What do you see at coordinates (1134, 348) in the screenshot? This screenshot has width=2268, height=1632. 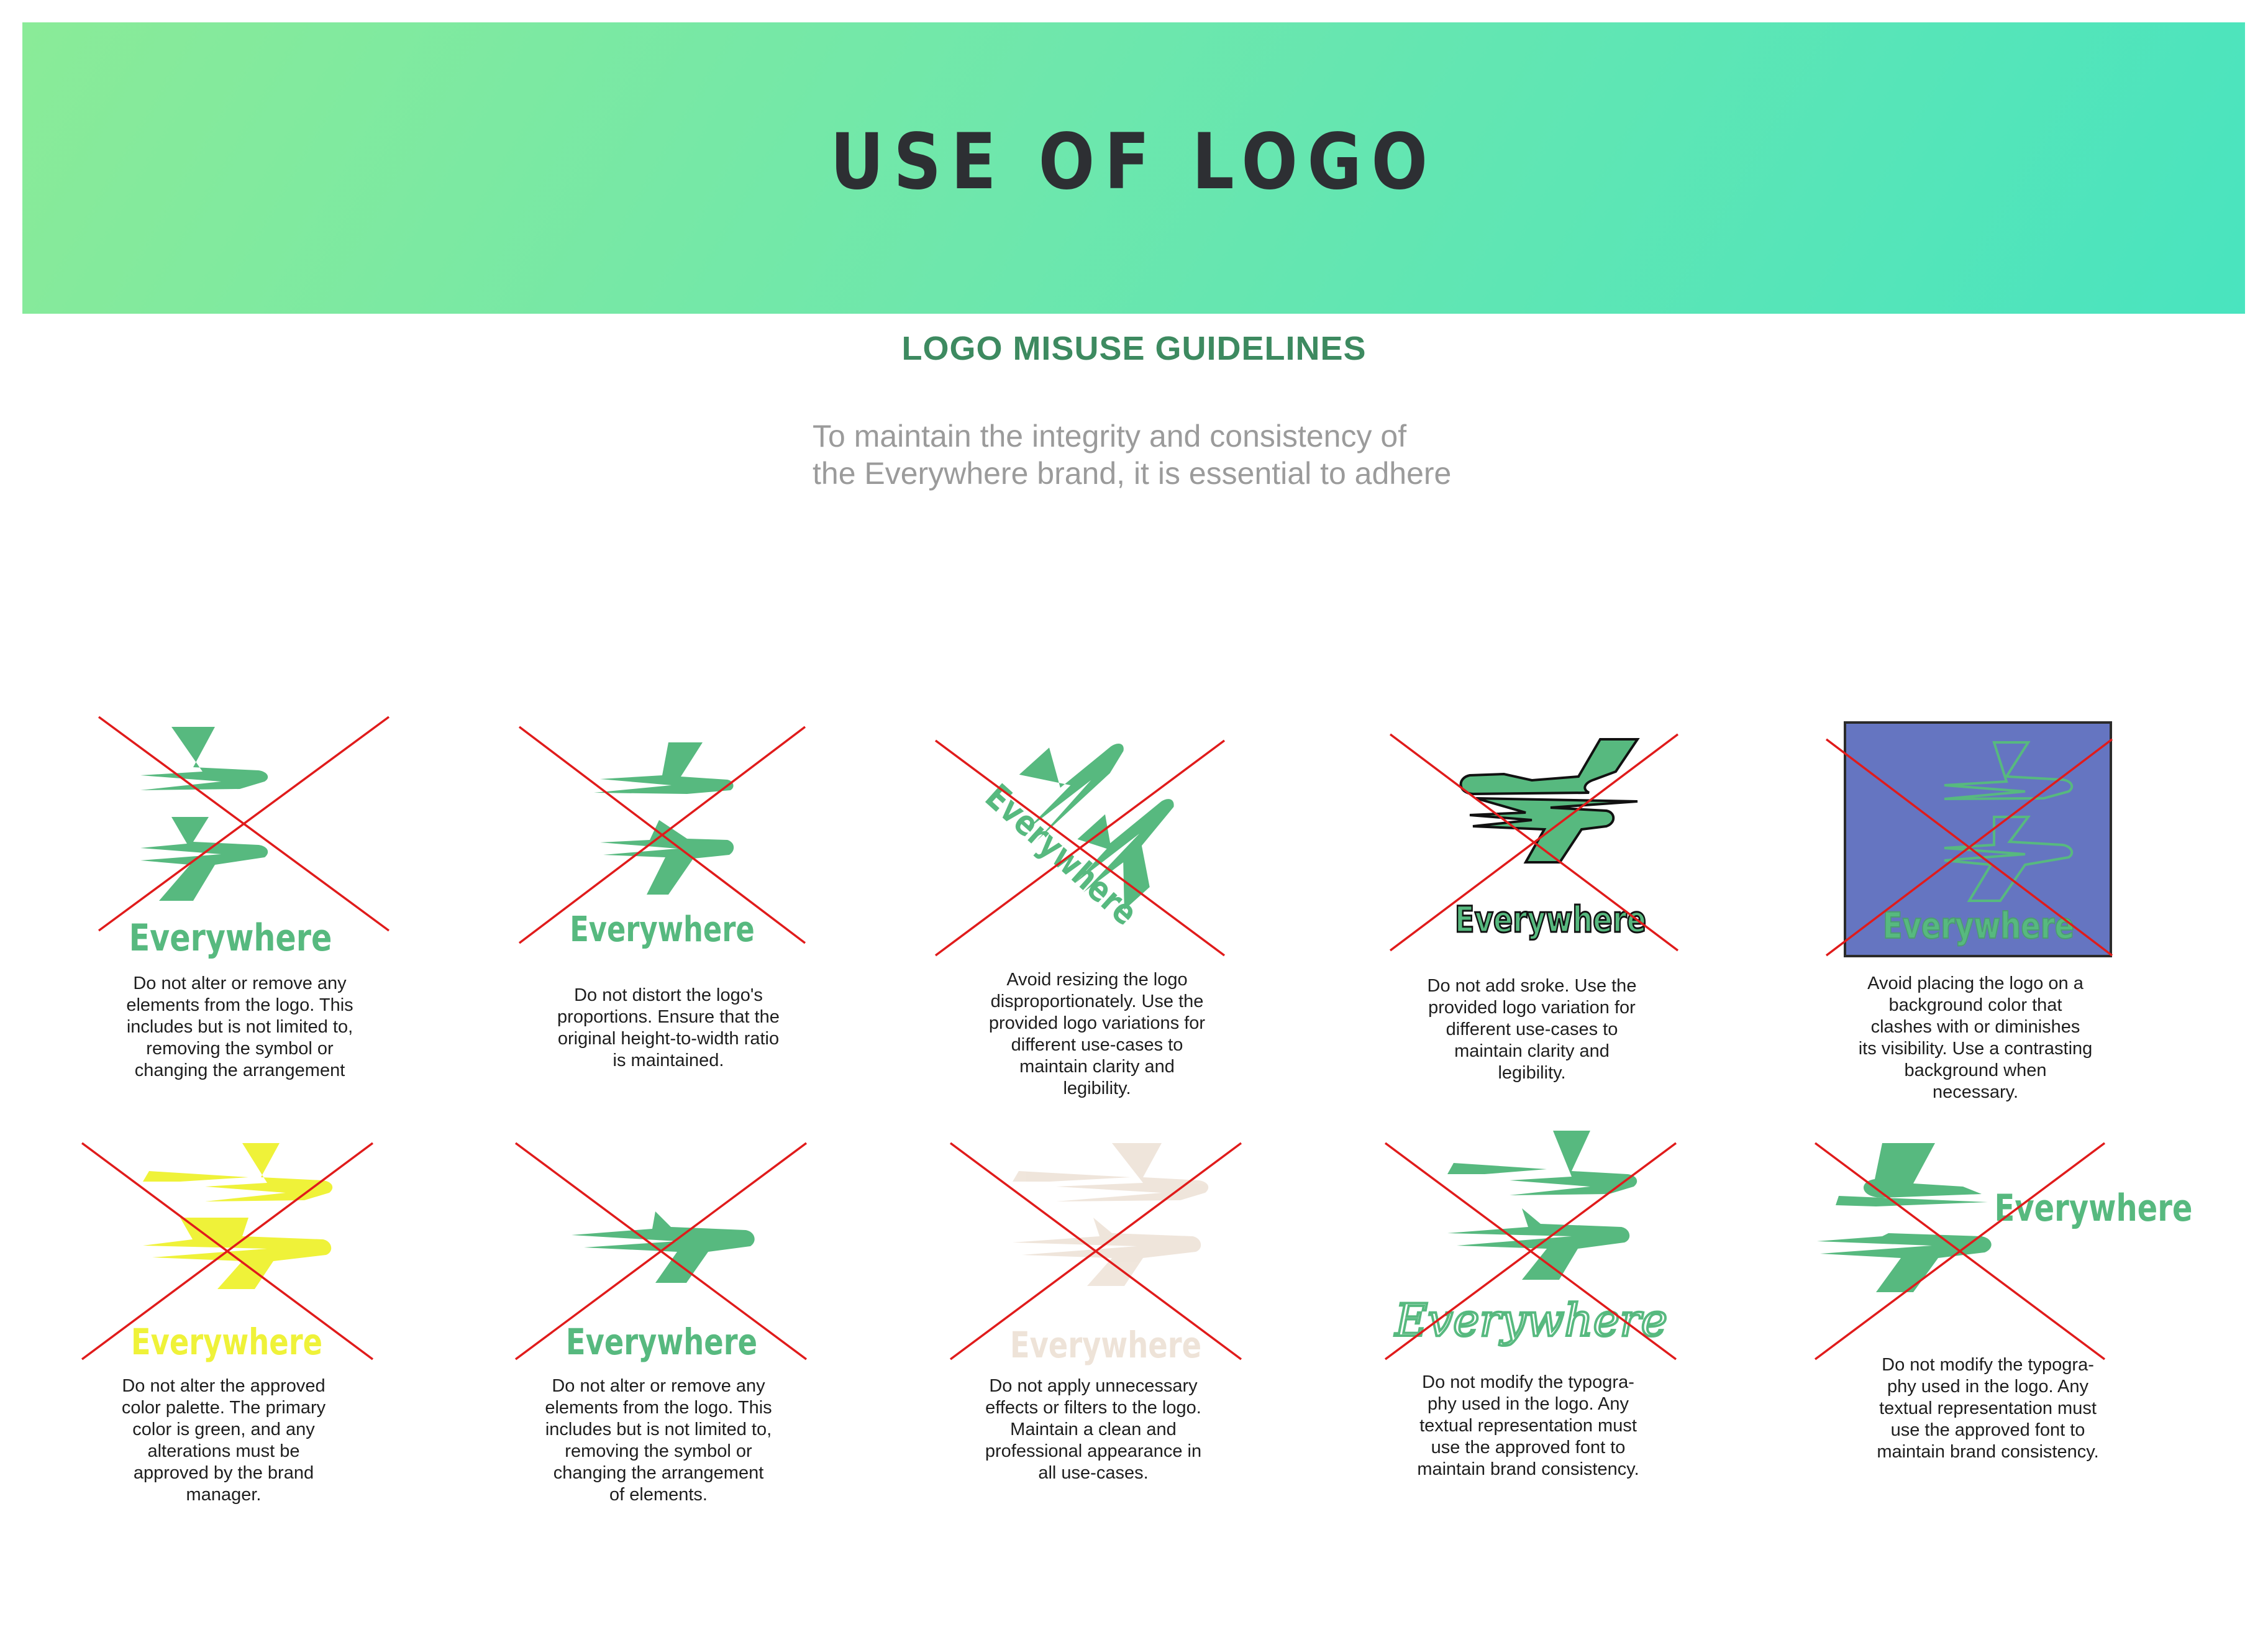 I see `section-subtitle: LOGO MISUSE GUIDELINES` at bounding box center [1134, 348].